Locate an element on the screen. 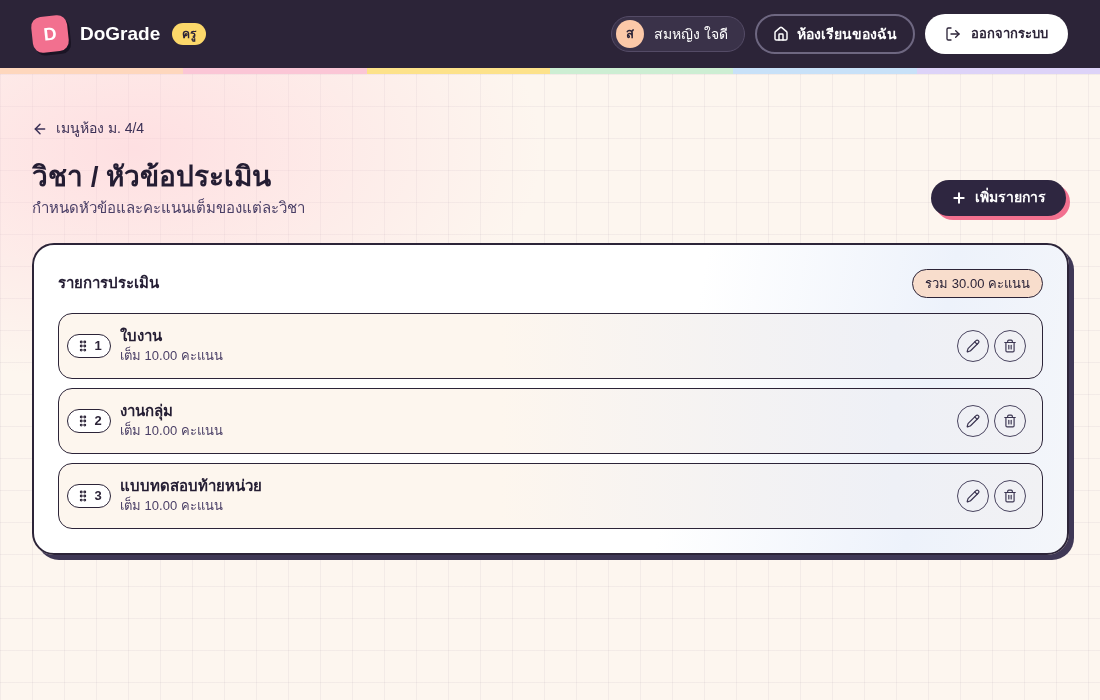 This screenshot has width=1100, height=700. plus-icon is located at coordinates (959, 197).